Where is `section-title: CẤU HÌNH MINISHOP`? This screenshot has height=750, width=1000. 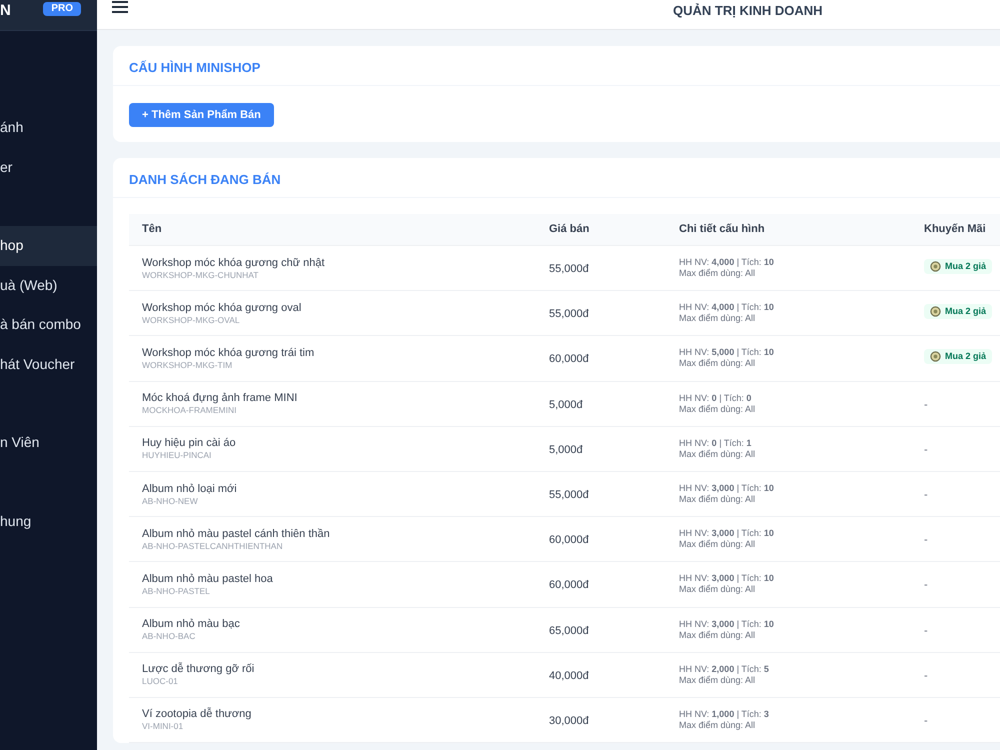
section-title: CẤU HÌNH MINISHOP is located at coordinates (194, 67).